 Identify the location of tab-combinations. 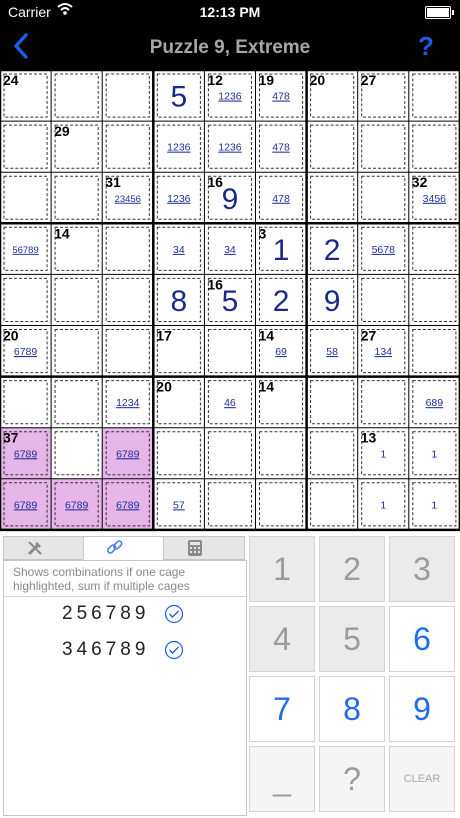
(124, 548).